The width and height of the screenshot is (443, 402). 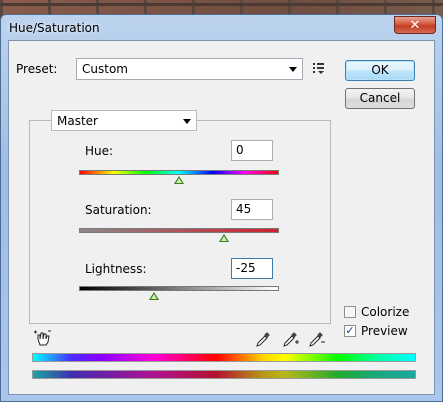 What do you see at coordinates (179, 230) in the screenshot?
I see `saturation-slider-track` at bounding box center [179, 230].